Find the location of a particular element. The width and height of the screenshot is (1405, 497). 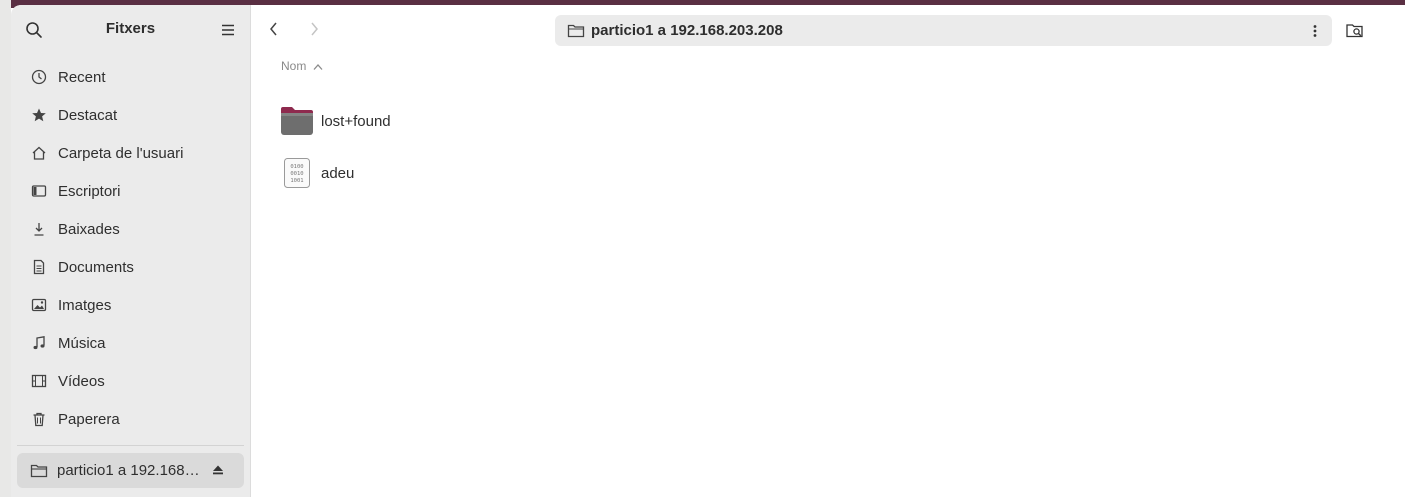

desktop-icon is located at coordinates (39, 191).